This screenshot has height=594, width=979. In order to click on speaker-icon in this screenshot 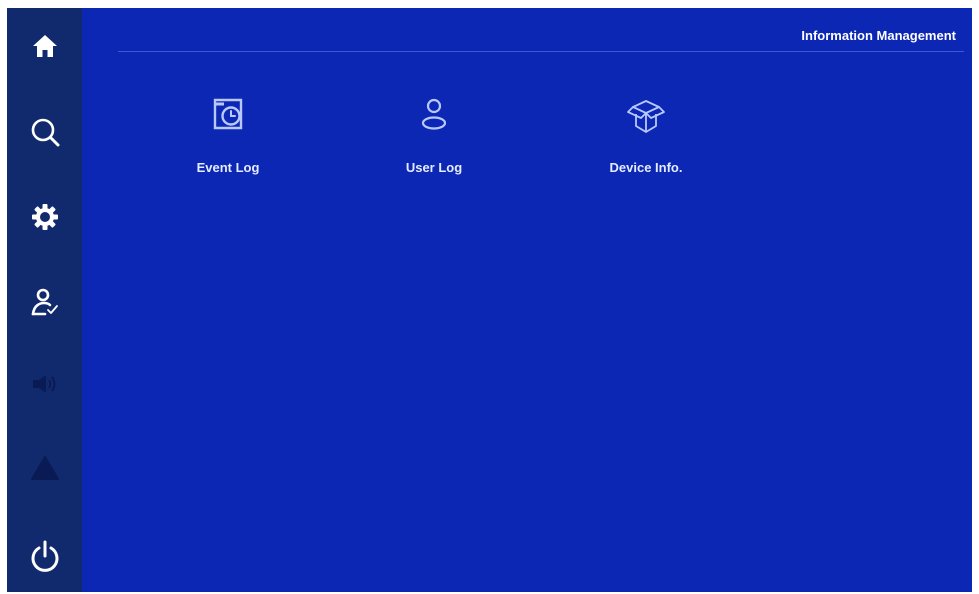, I will do `click(43, 384)`.